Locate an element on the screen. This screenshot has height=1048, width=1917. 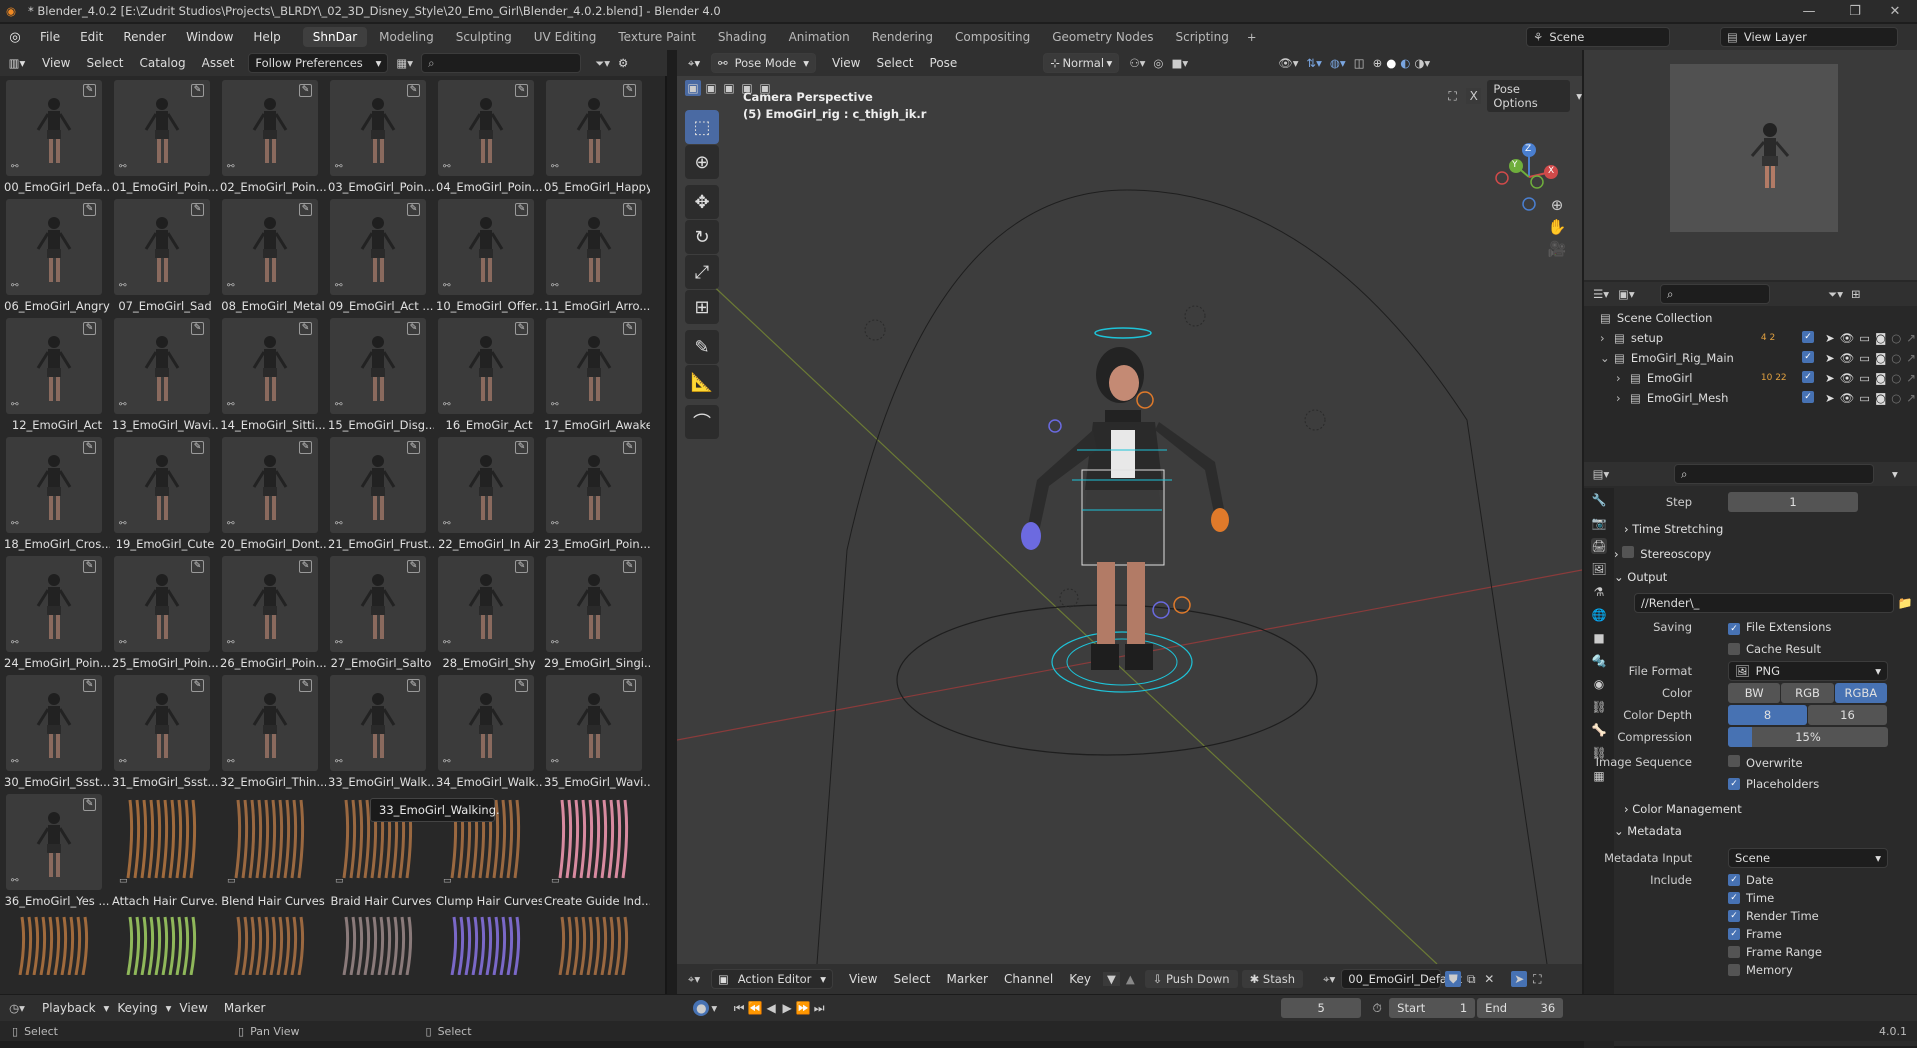
action-editor-mode-dropdown: ▣ Action Editor ▾ is located at coordinates (772, 979).